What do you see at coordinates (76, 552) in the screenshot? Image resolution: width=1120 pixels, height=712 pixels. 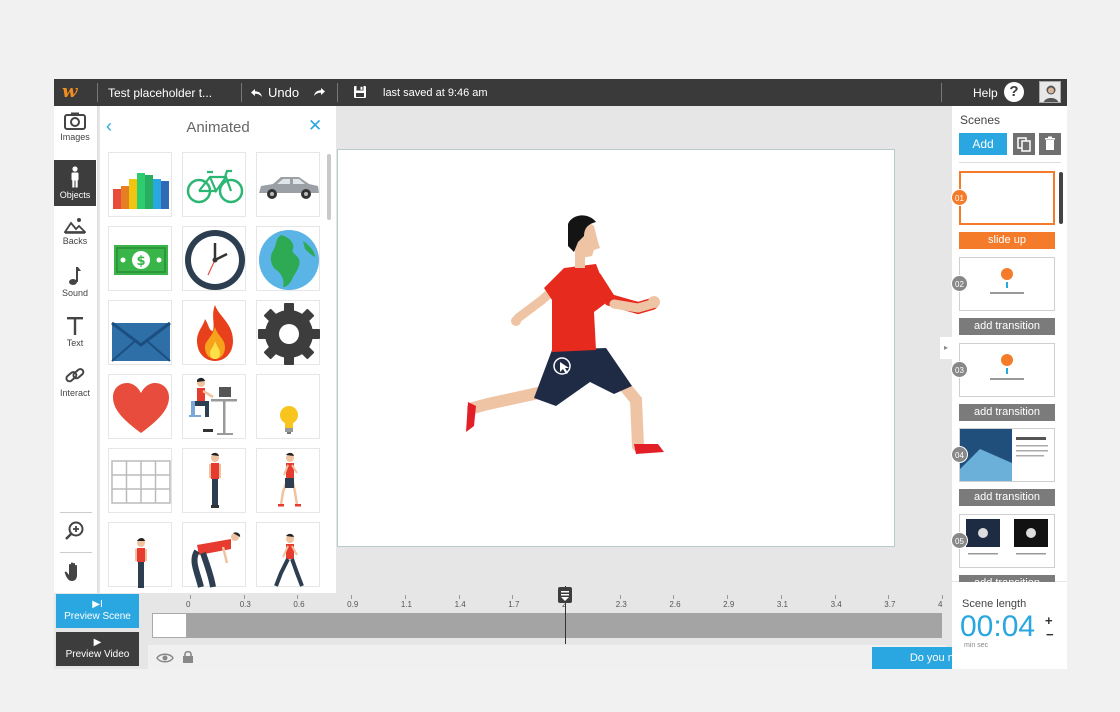 I see `divider` at bounding box center [76, 552].